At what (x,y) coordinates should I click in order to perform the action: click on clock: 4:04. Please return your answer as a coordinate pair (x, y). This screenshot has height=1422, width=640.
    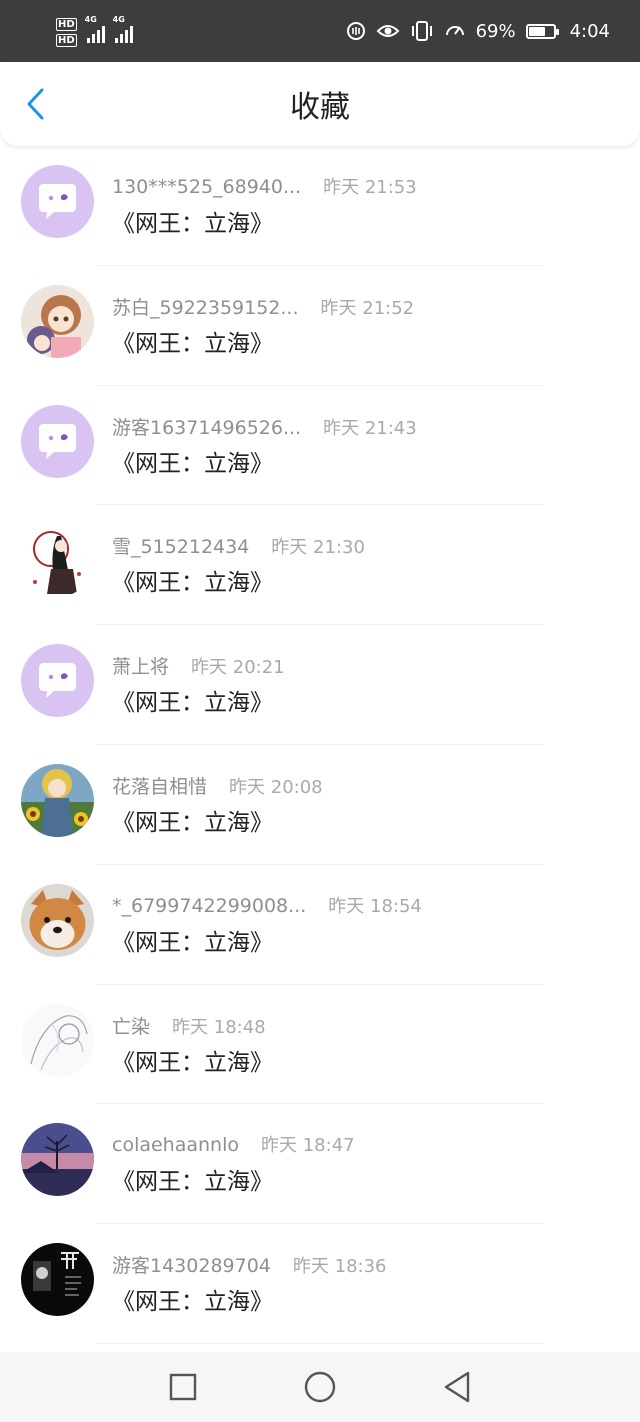
    Looking at the image, I should click on (589, 31).